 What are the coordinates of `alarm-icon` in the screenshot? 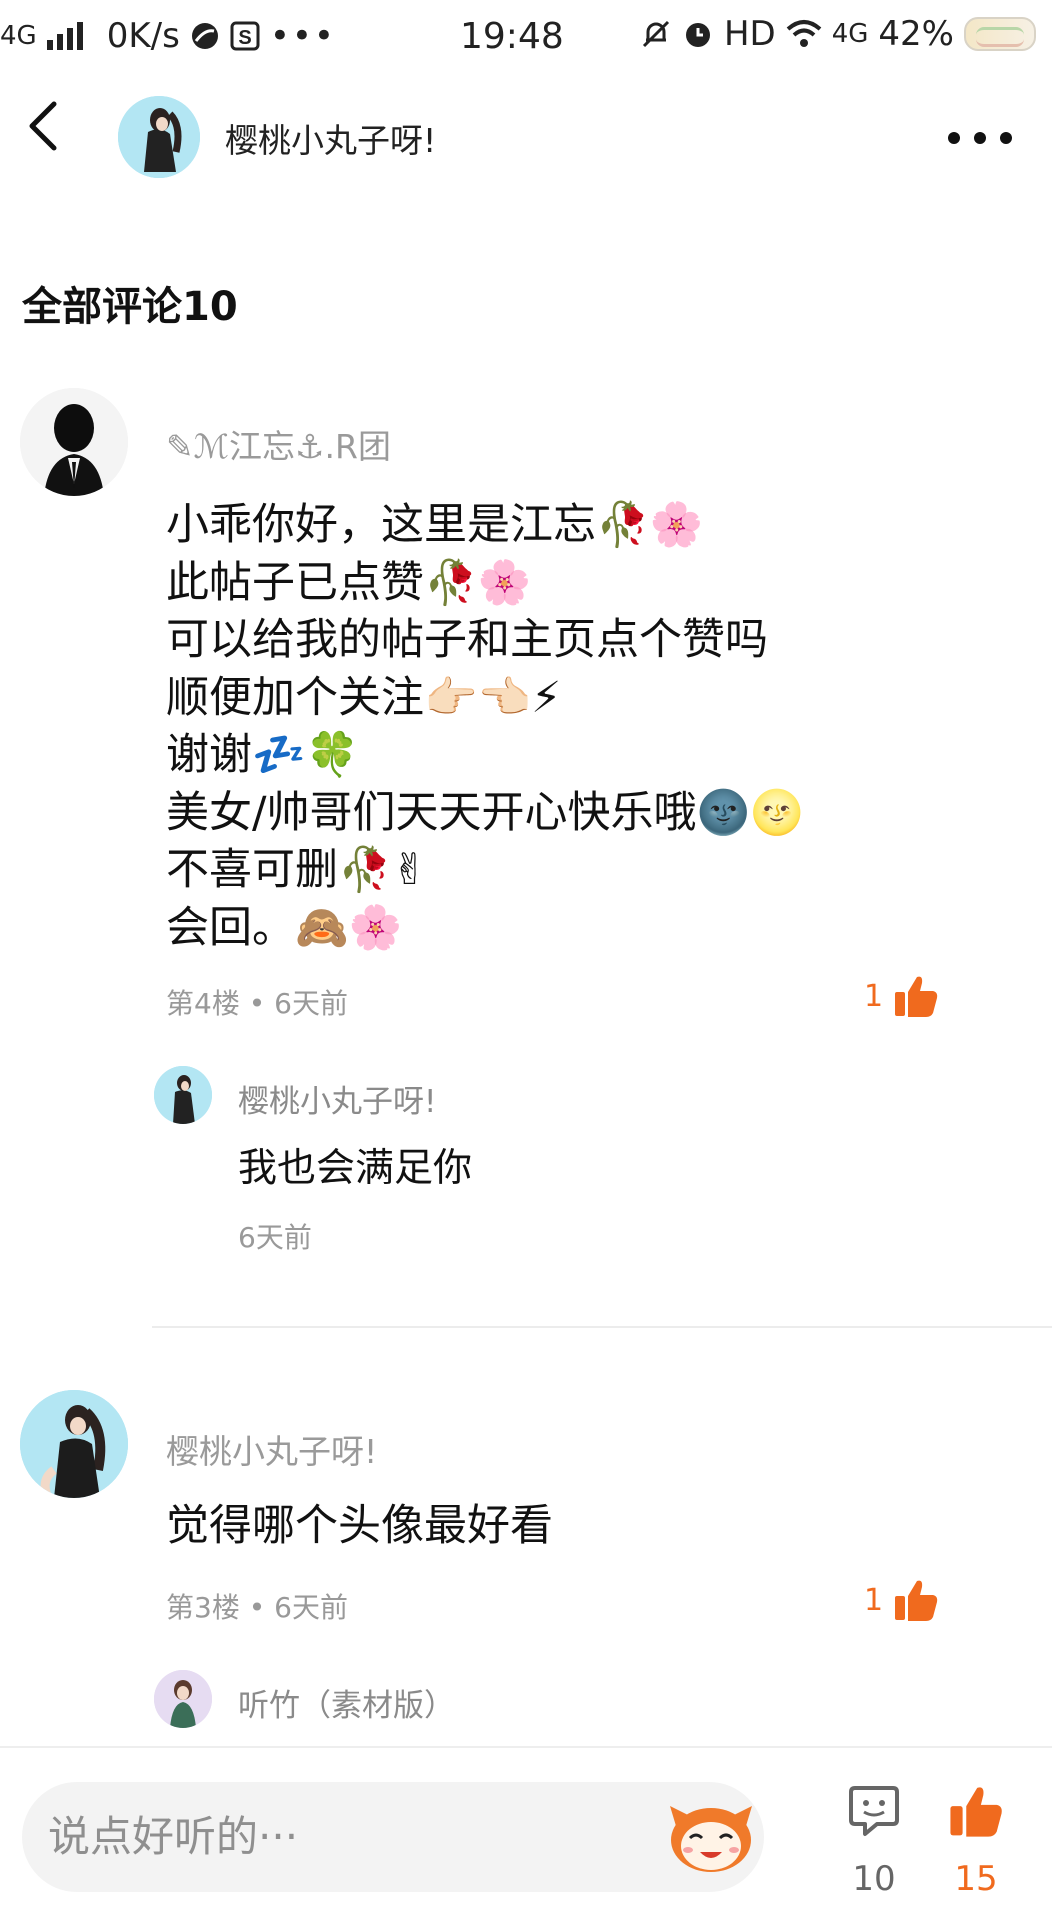 It's located at (697, 35).